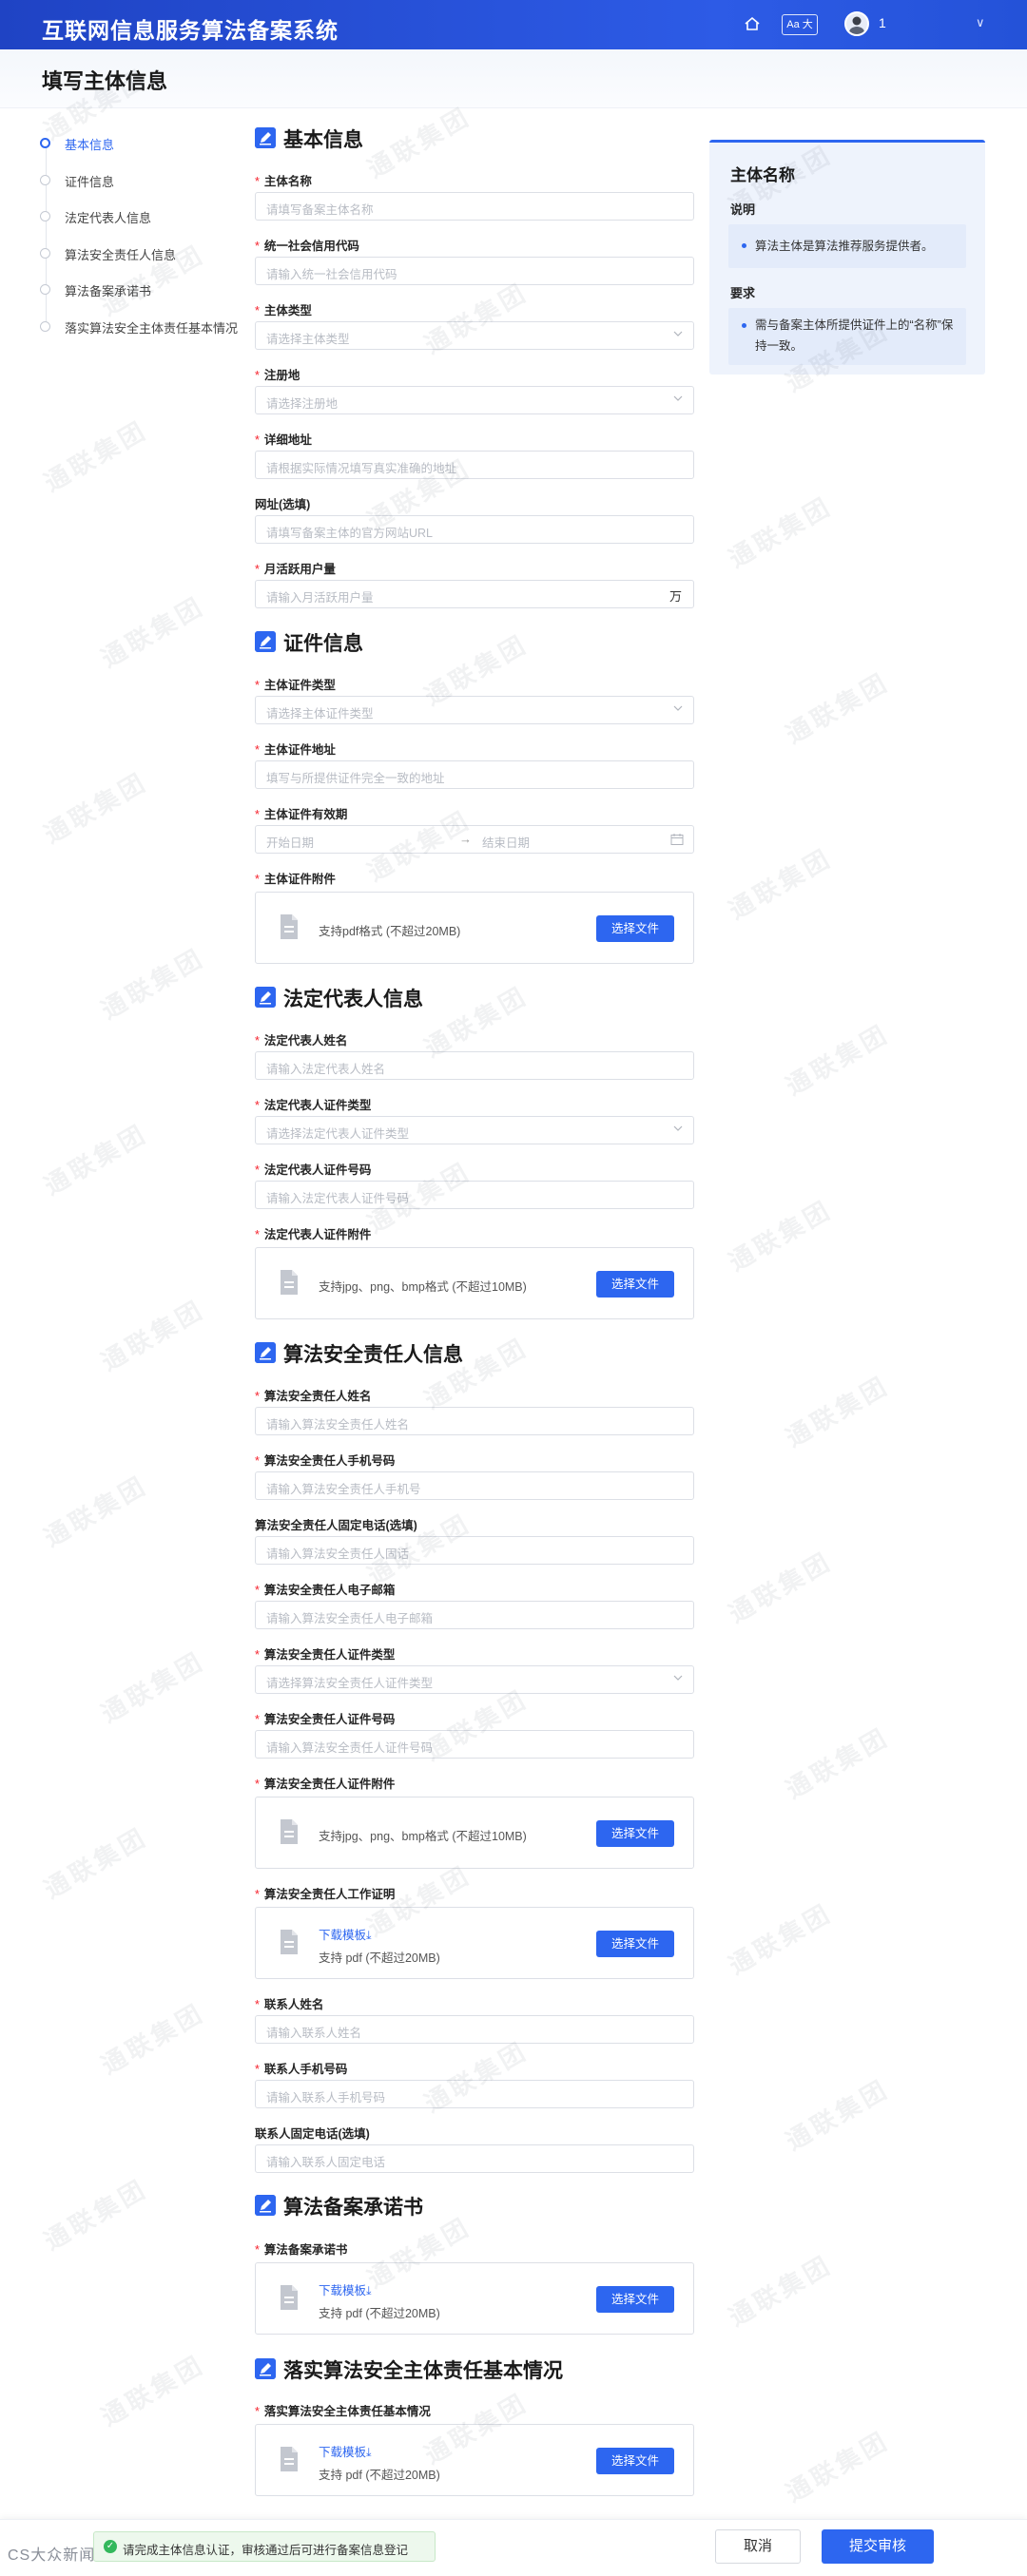 This screenshot has width=1027, height=2576. I want to click on safety-tel-label: 算法安全责任人固定电话(选填), so click(336, 1526).